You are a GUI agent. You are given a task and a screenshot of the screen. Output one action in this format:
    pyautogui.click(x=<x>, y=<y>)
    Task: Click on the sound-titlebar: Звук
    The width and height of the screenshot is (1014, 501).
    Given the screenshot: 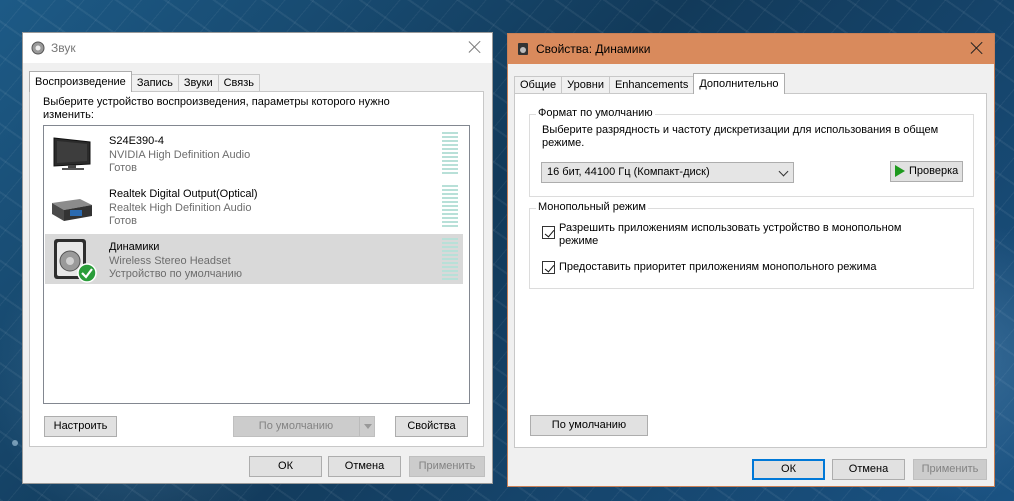 What is the action you would take?
    pyautogui.click(x=257, y=48)
    